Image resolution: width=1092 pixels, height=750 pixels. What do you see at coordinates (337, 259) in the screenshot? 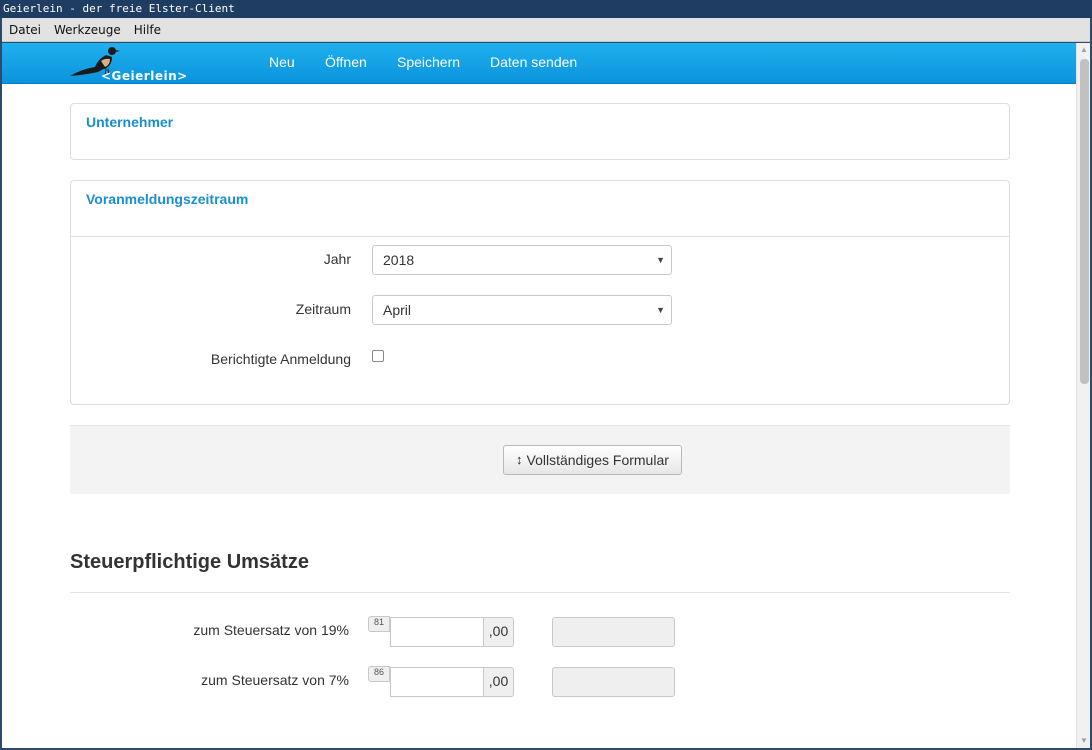
I see `jahr-label: Jahr` at bounding box center [337, 259].